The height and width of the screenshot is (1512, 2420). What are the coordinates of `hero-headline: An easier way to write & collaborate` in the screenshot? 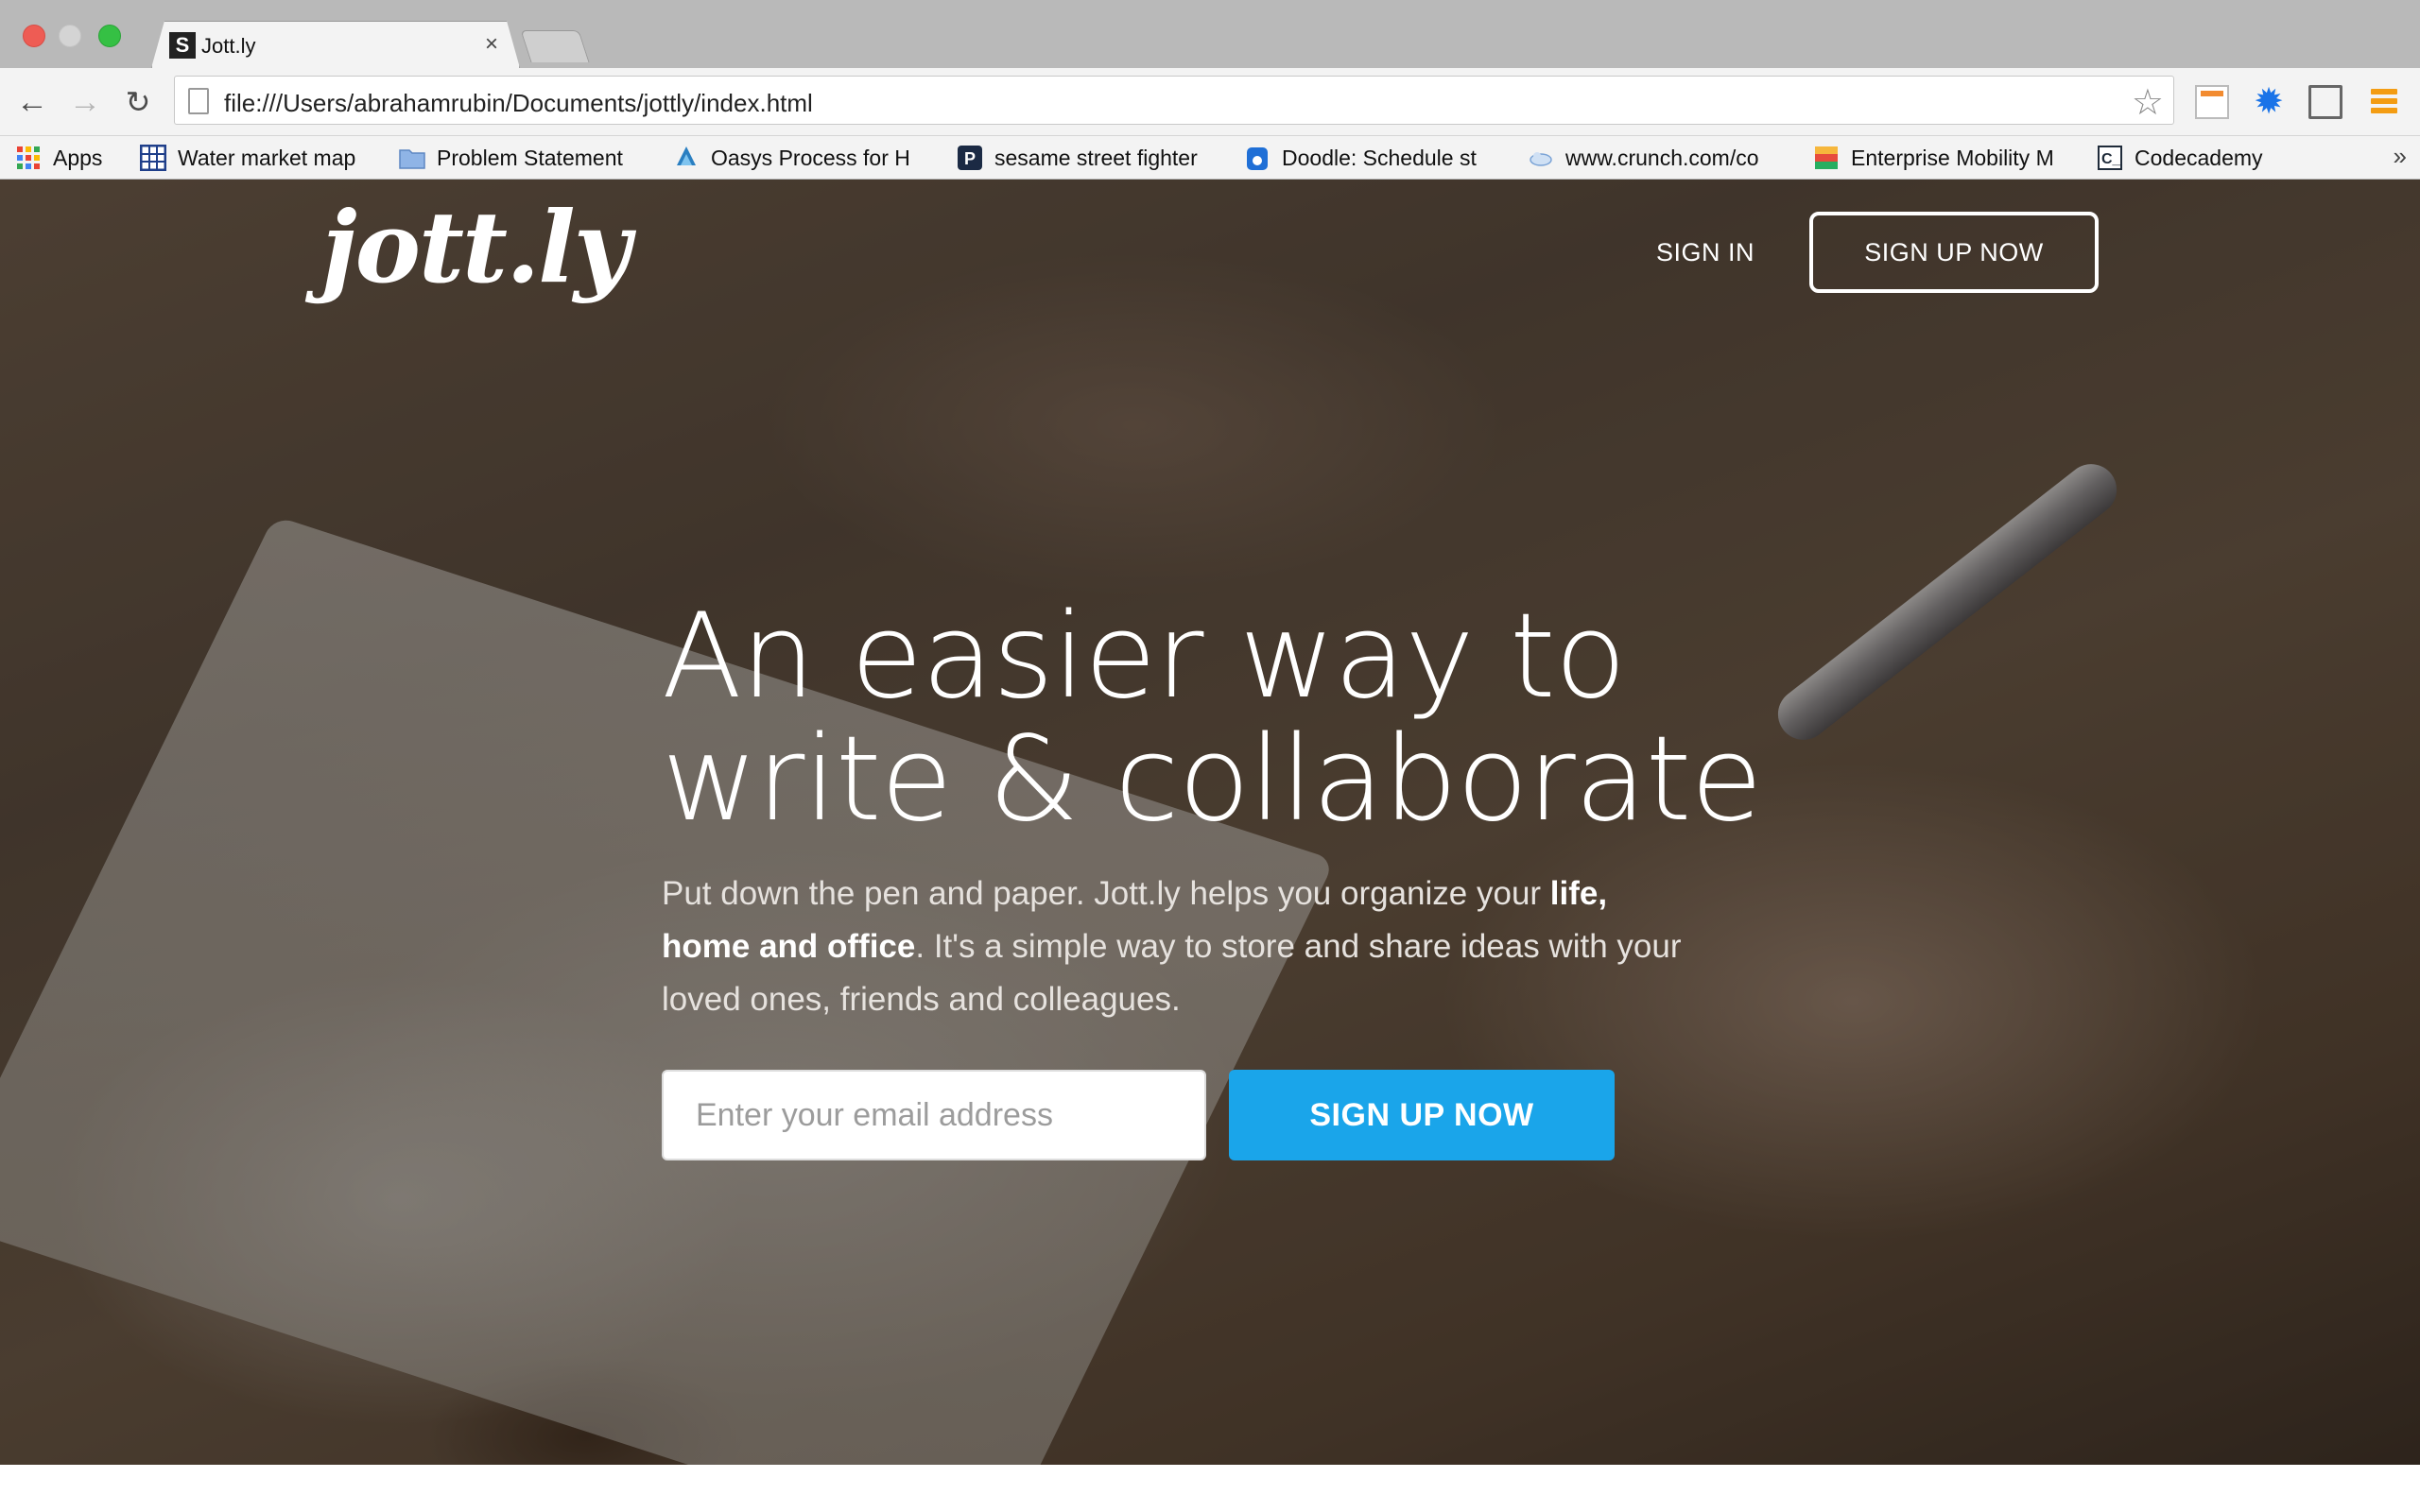 It's located at (1276, 718).